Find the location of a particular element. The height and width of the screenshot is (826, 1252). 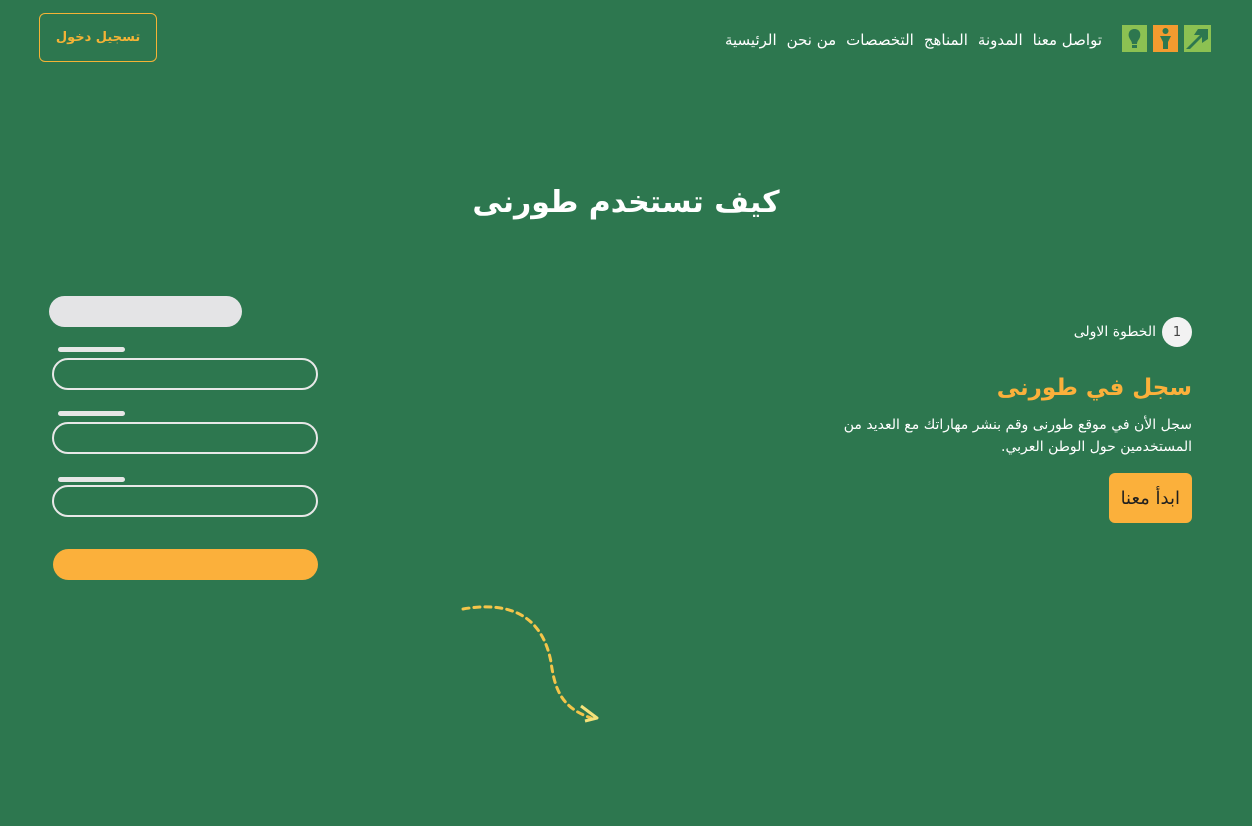

nav-curricula: المناهج is located at coordinates (946, 40).